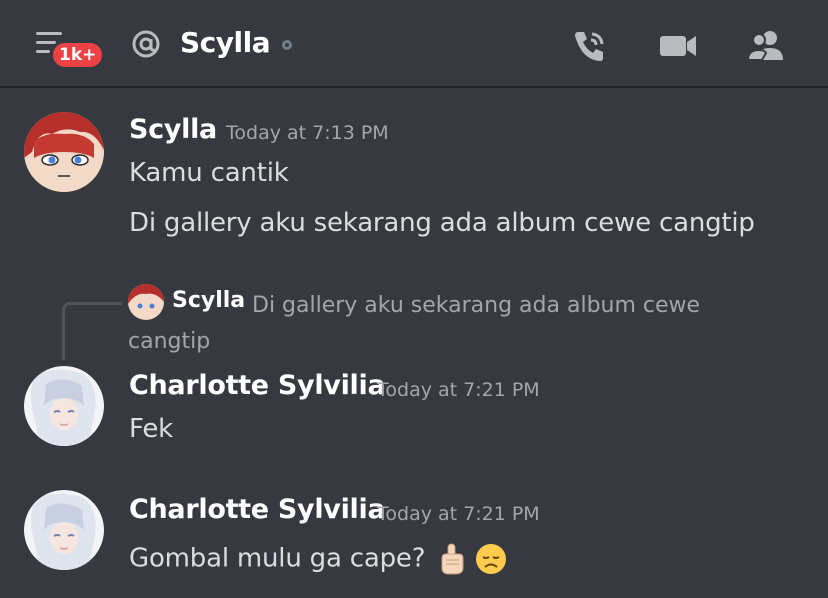  I want to click on message-line: Gombal mulu ga cape?, so click(318, 559).